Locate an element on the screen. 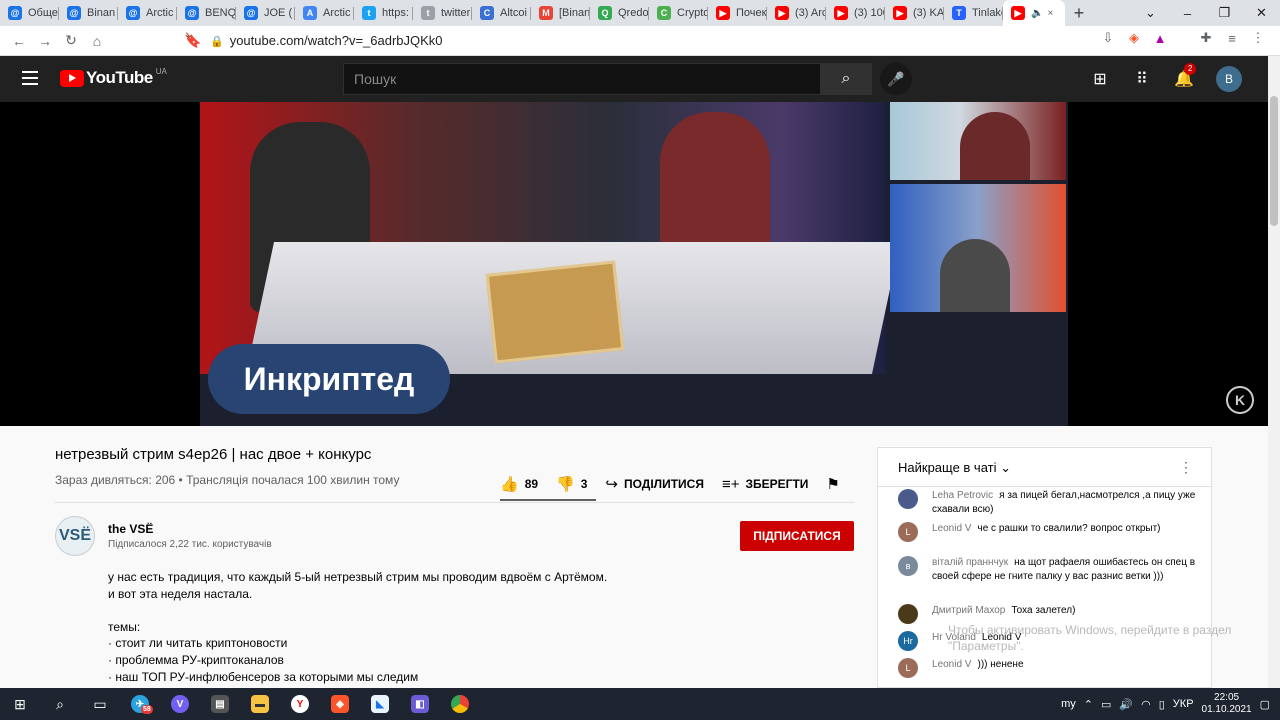  close-tab-icon: × is located at coordinates (1050, 13).